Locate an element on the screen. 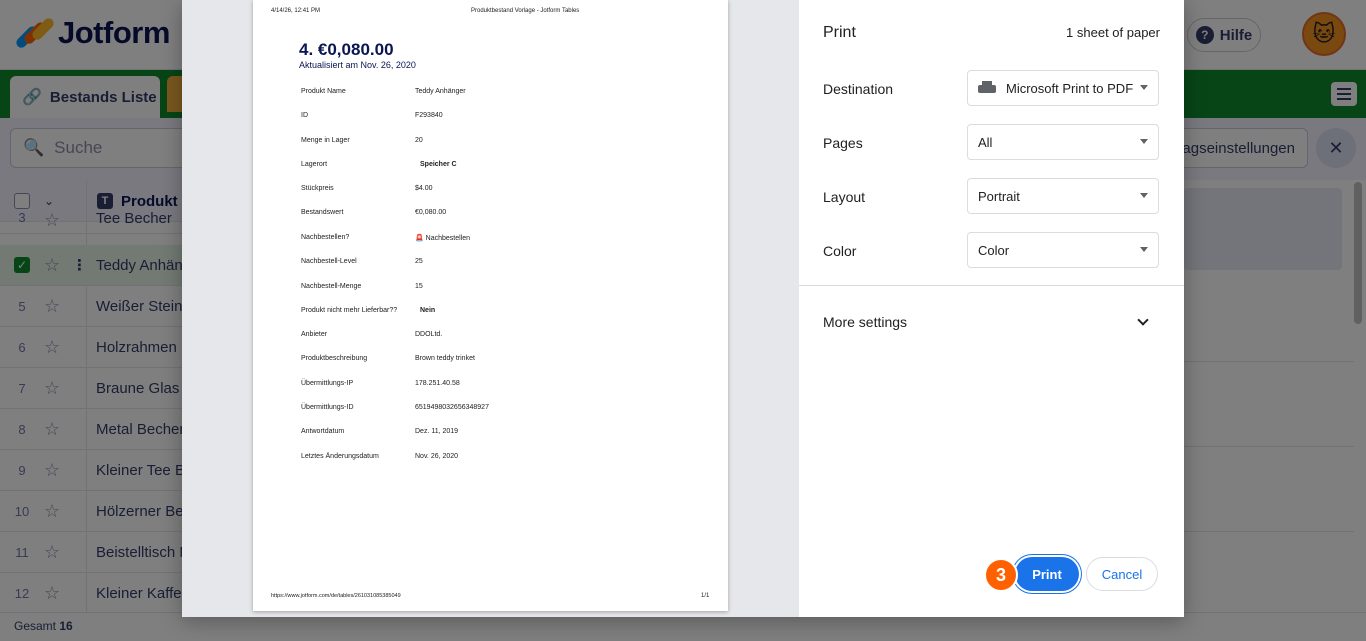 The height and width of the screenshot is (641, 1366). printer-icon is located at coordinates (987, 88).